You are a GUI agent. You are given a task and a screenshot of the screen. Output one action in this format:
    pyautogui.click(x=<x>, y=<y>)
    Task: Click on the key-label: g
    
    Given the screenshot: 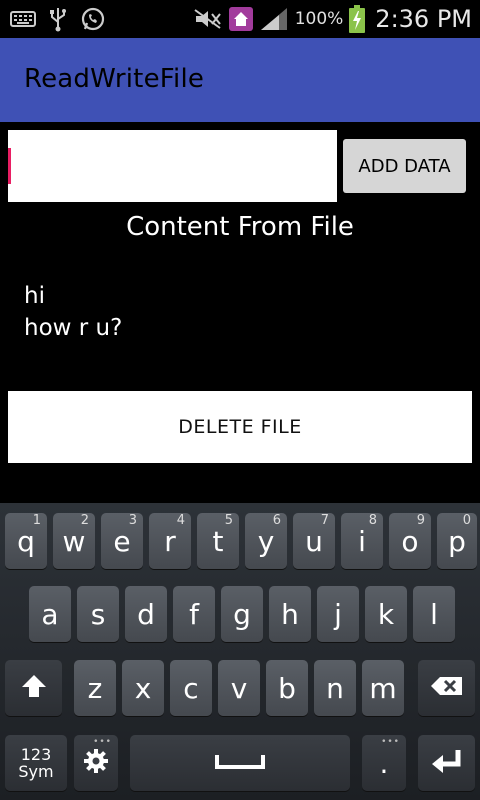 What is the action you would take?
    pyautogui.click(x=242, y=614)
    